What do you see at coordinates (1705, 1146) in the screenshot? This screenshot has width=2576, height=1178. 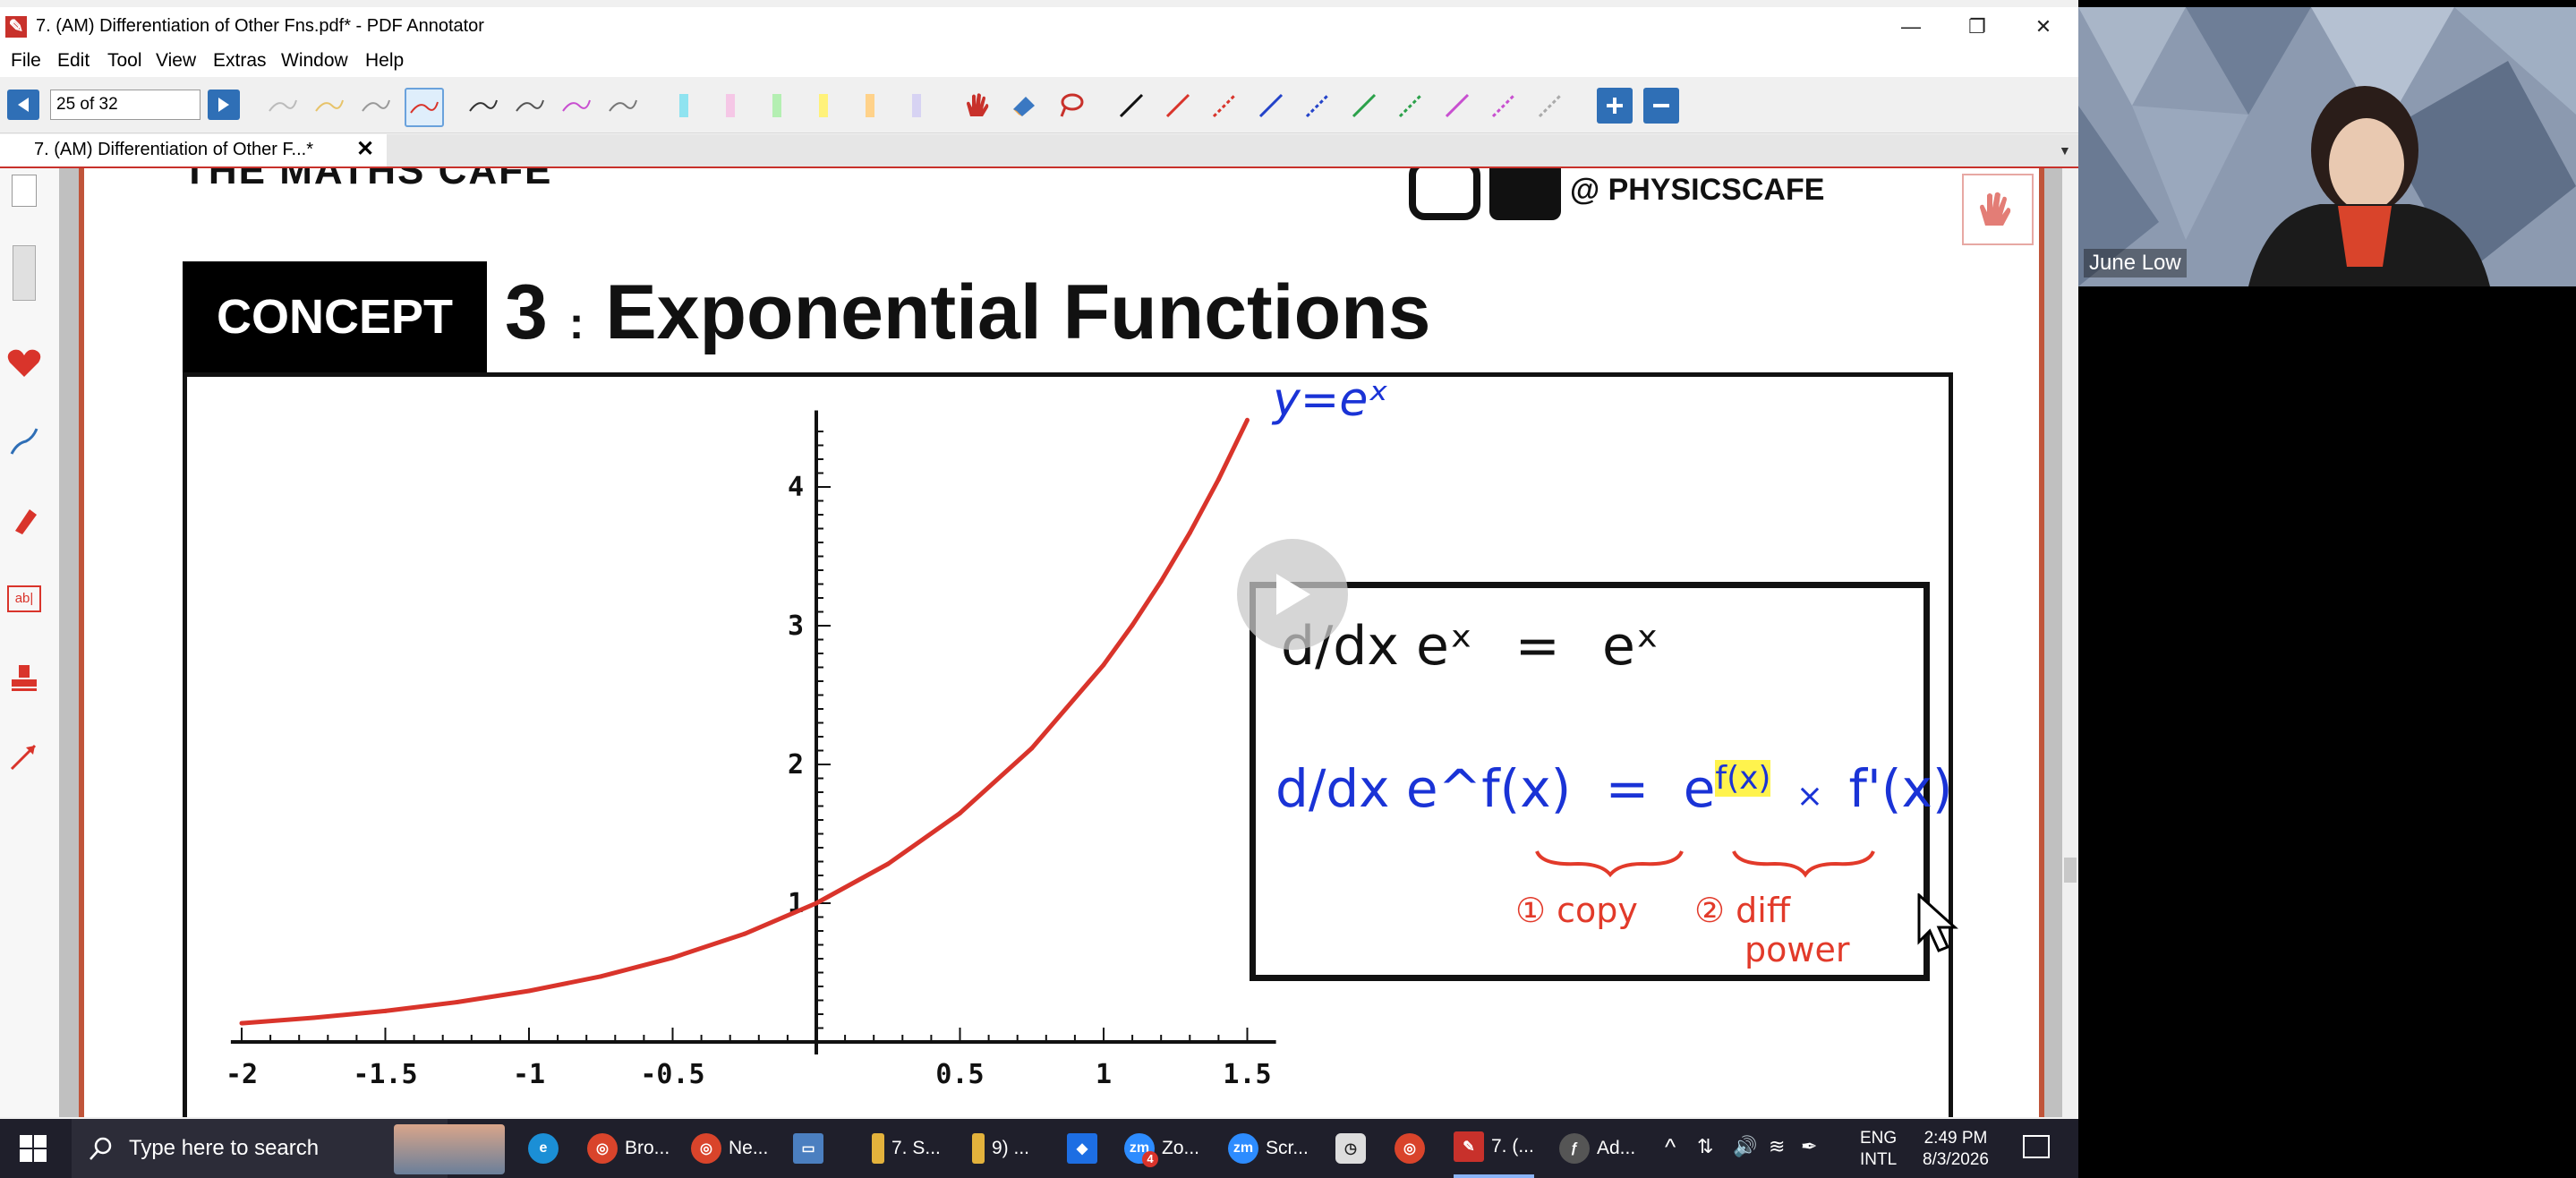 I see `network-device-icon: ⇅` at bounding box center [1705, 1146].